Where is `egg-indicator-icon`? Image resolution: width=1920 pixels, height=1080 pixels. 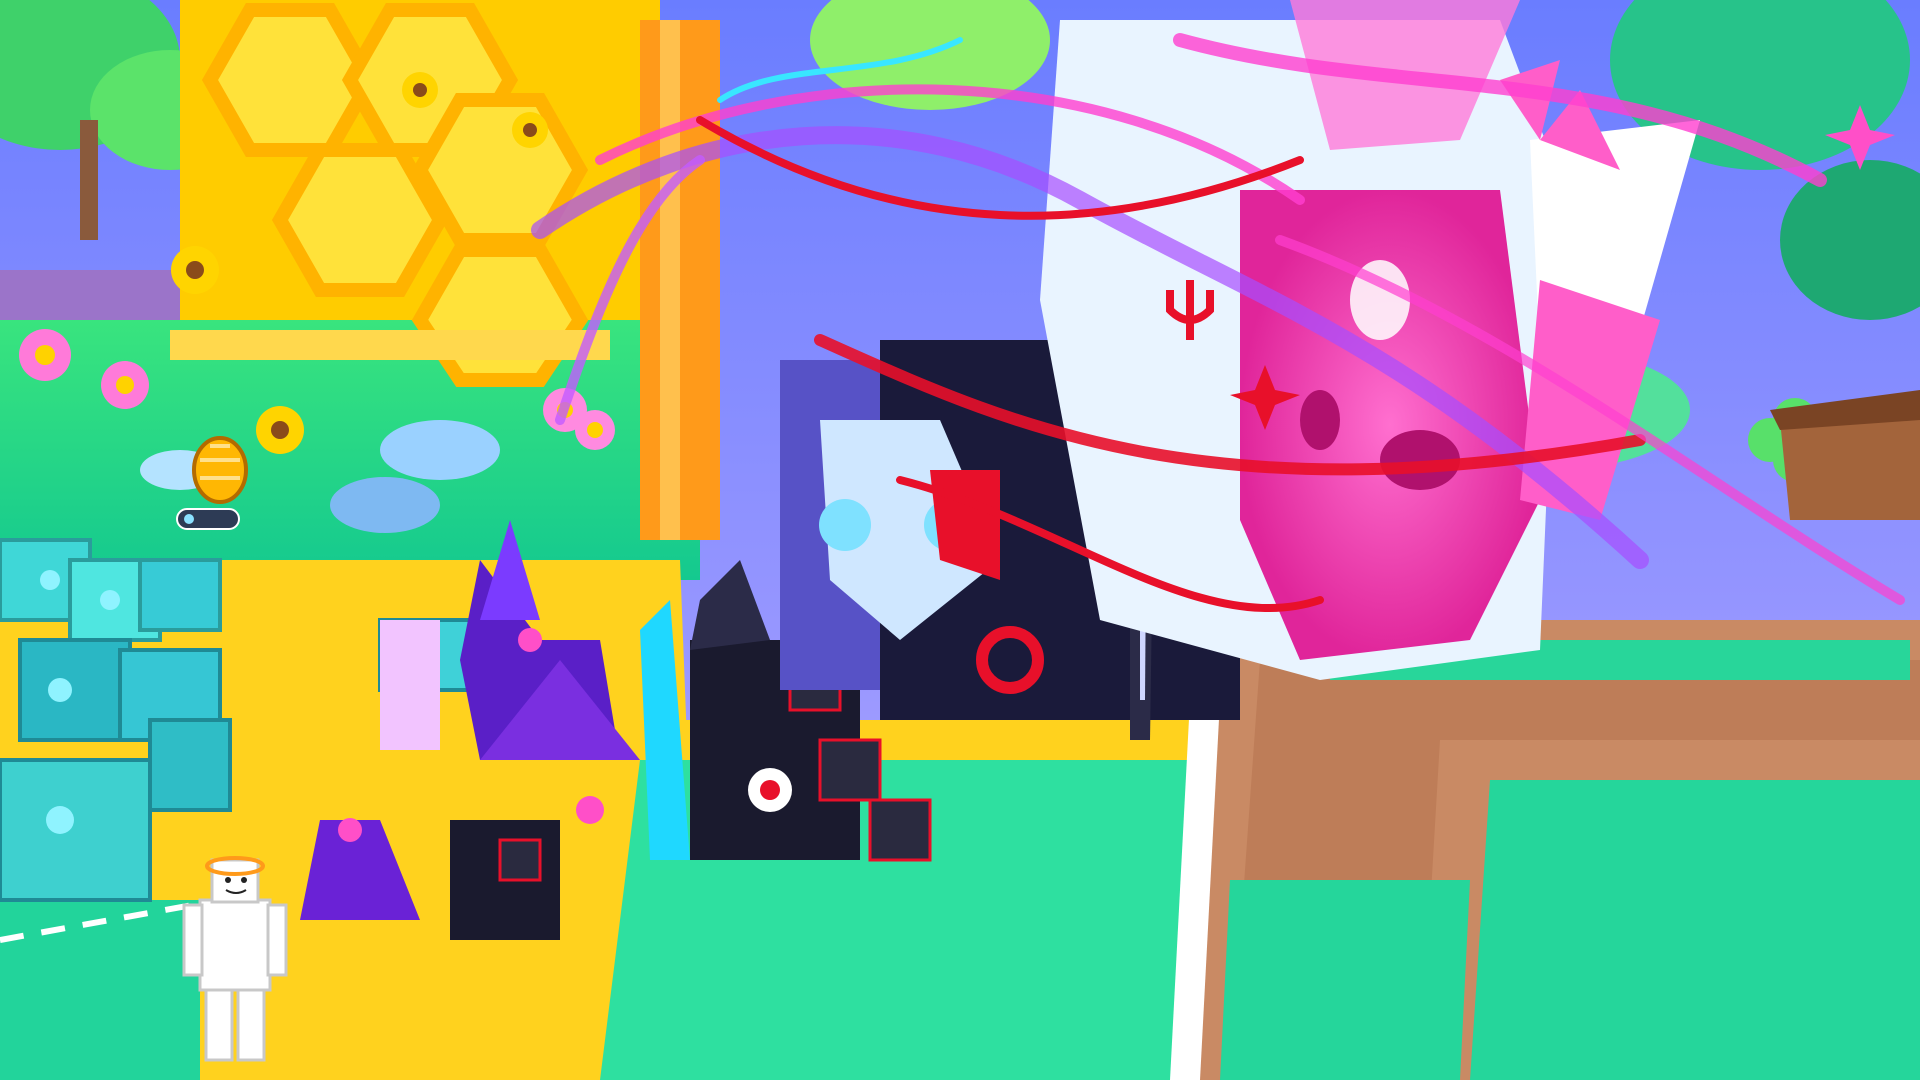
egg-indicator-icon is located at coordinates (189, 519).